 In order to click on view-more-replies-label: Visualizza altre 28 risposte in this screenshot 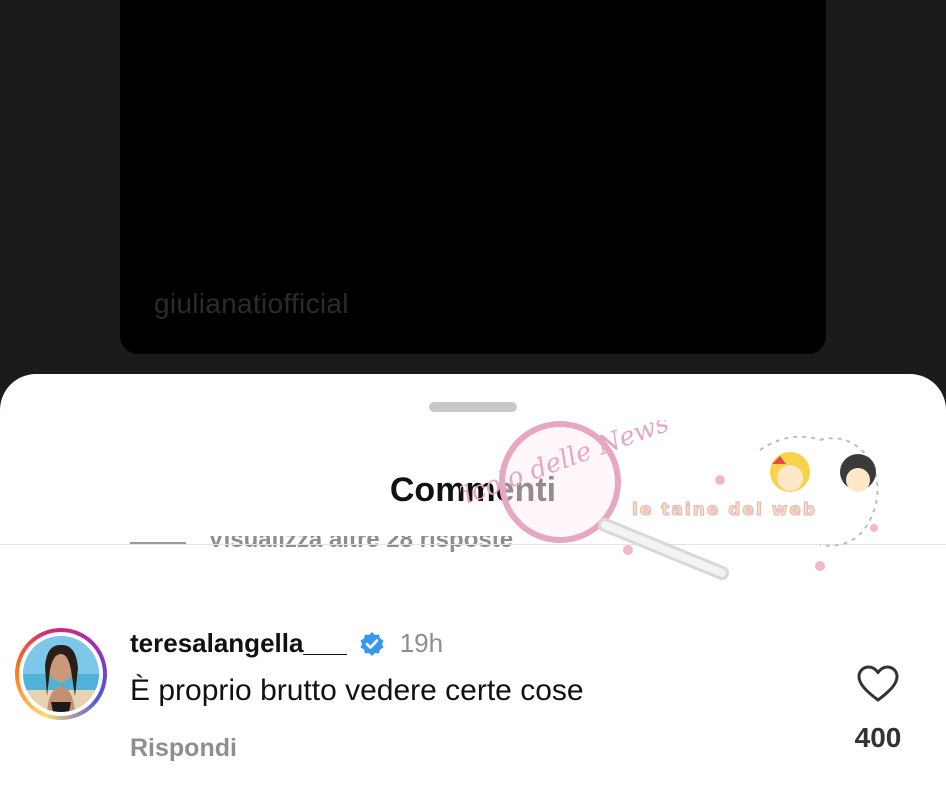, I will do `click(361, 544)`.